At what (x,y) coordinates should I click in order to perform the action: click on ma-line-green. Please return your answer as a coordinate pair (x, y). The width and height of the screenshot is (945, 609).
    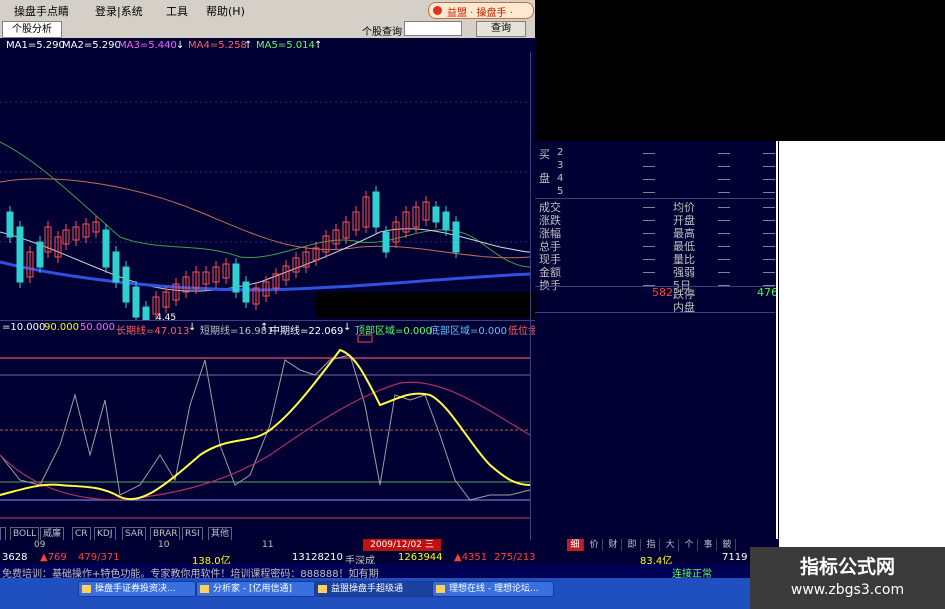
    Looking at the image, I should click on (265, 204).